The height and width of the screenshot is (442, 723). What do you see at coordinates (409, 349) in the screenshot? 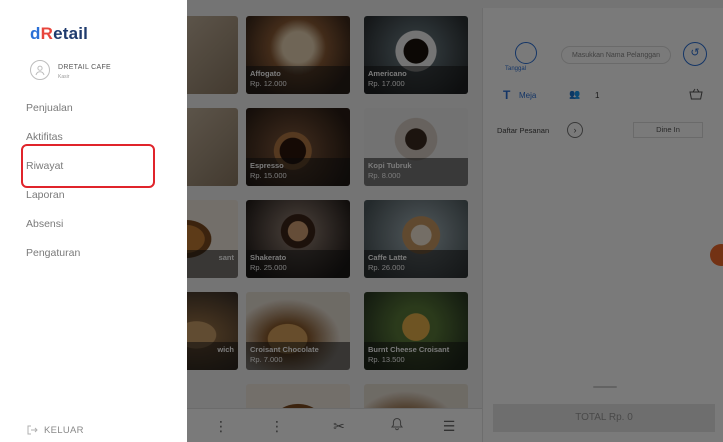
I see `product-name: Burnt Cheese Croisant` at bounding box center [409, 349].